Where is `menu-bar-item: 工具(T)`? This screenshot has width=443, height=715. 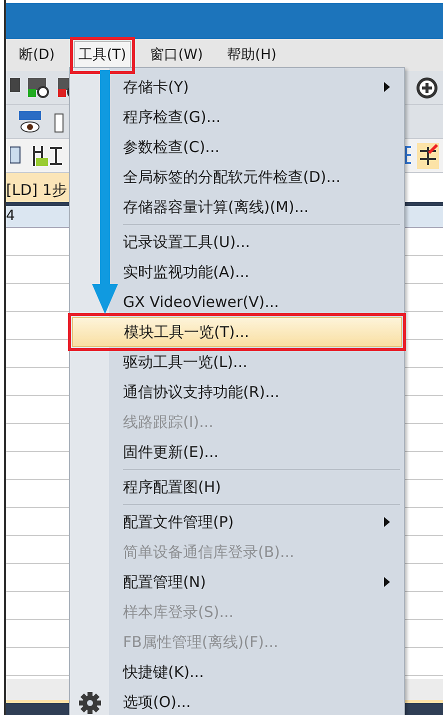 menu-bar-item: 工具(T) is located at coordinates (103, 55).